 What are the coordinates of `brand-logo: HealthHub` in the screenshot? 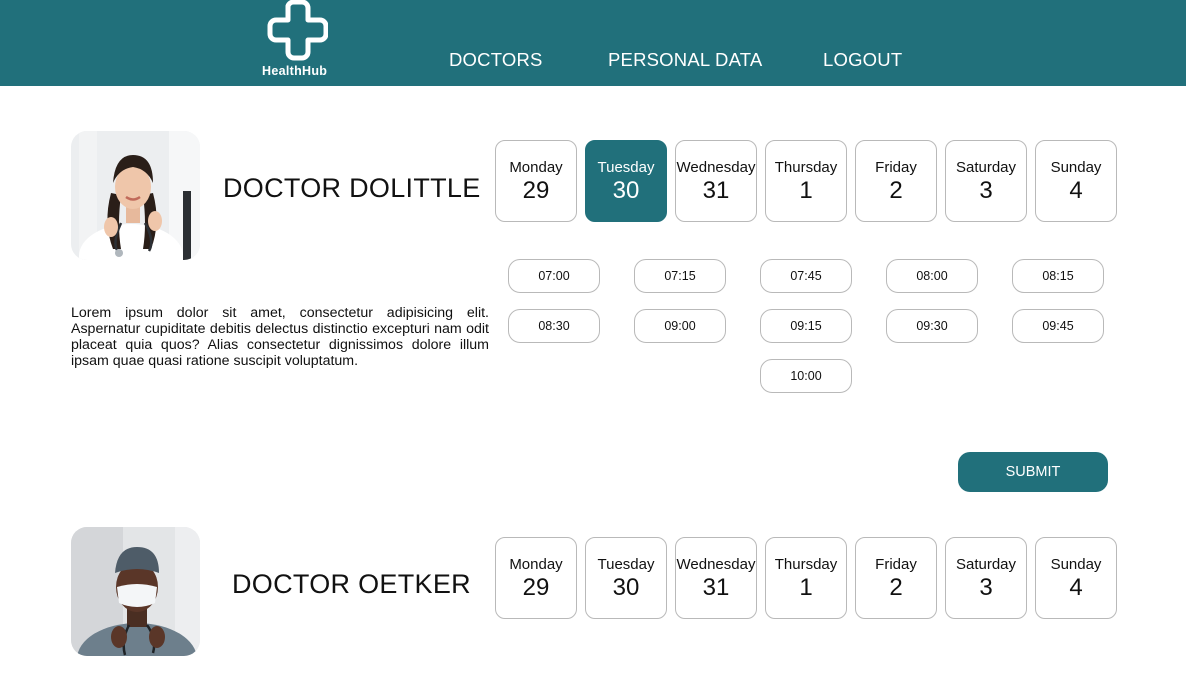 It's located at (298, 43).